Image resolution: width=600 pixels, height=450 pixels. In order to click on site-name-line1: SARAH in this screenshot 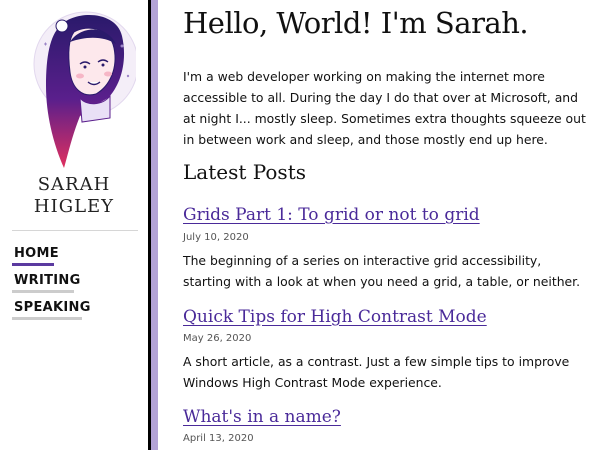, I will do `click(74, 184)`.